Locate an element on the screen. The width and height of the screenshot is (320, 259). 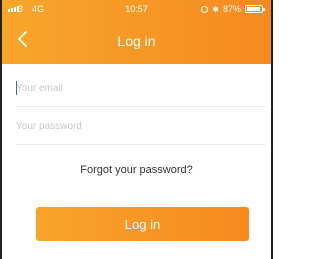
forgot-password-link: Forgot your password? is located at coordinates (136, 170).